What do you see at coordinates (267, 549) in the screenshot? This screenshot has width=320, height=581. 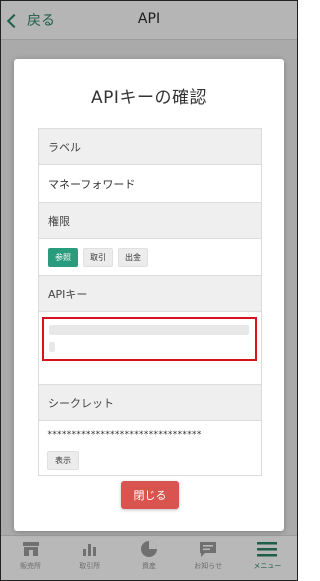 I see `menu-icon` at bounding box center [267, 549].